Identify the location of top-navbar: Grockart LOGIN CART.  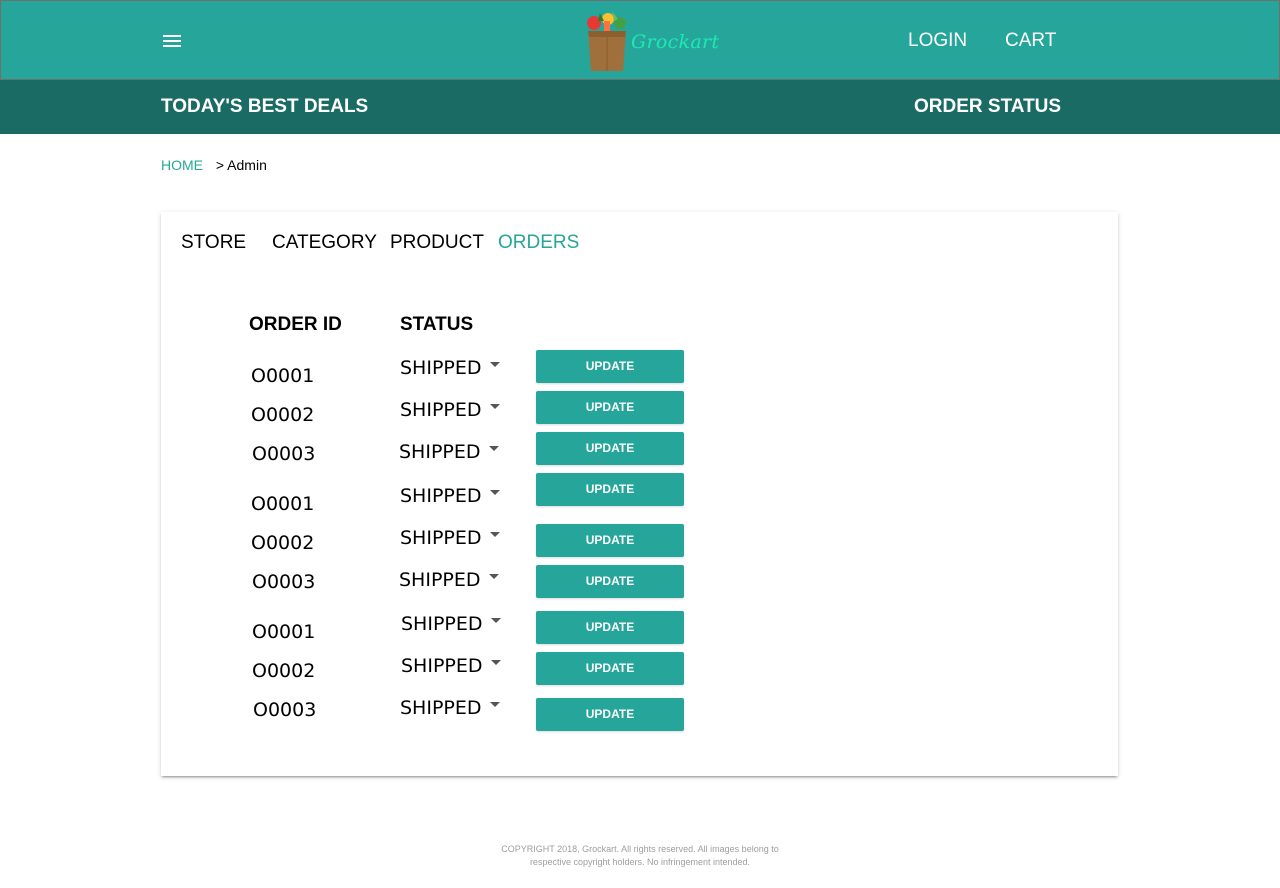
(640, 40).